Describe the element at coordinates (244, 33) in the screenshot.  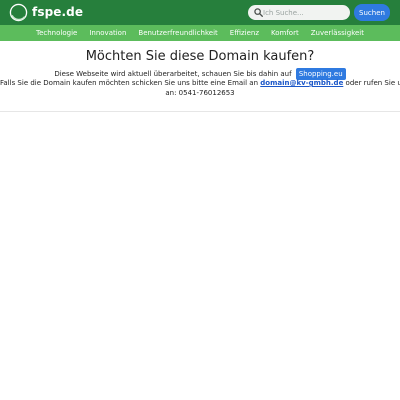
I see `nav-item-effizienz: Effizienz` at that location.